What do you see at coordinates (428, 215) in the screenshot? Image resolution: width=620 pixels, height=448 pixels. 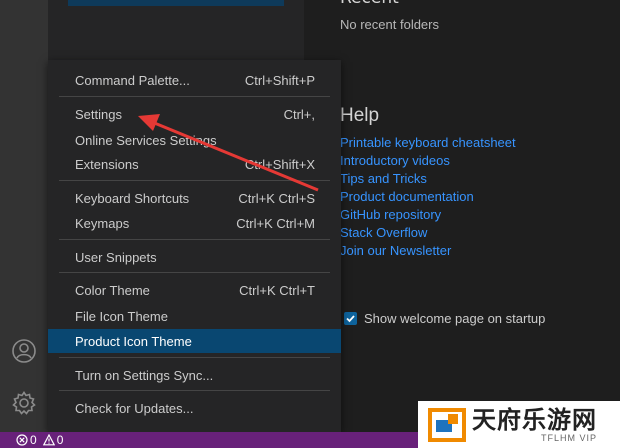 I see `help-link-github-repository: GitHub repository` at bounding box center [428, 215].